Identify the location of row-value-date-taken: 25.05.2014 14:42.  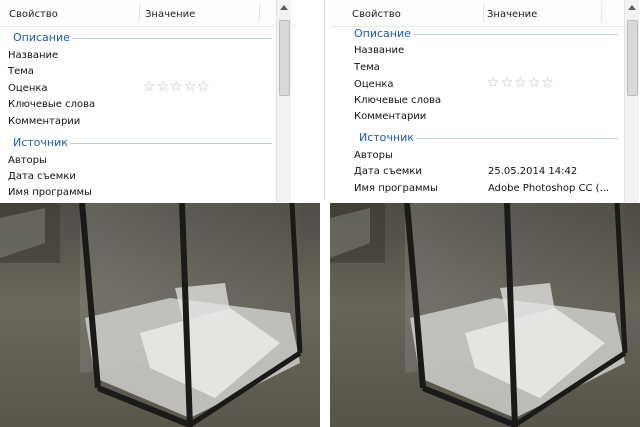
(533, 171).